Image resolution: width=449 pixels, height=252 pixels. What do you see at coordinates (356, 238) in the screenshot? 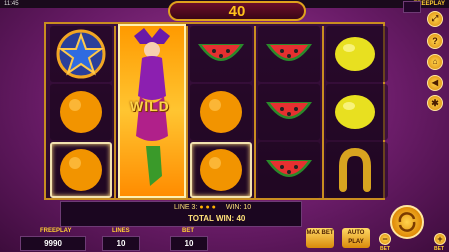
I see `auto-play-button: AUTO PLAY` at bounding box center [356, 238].